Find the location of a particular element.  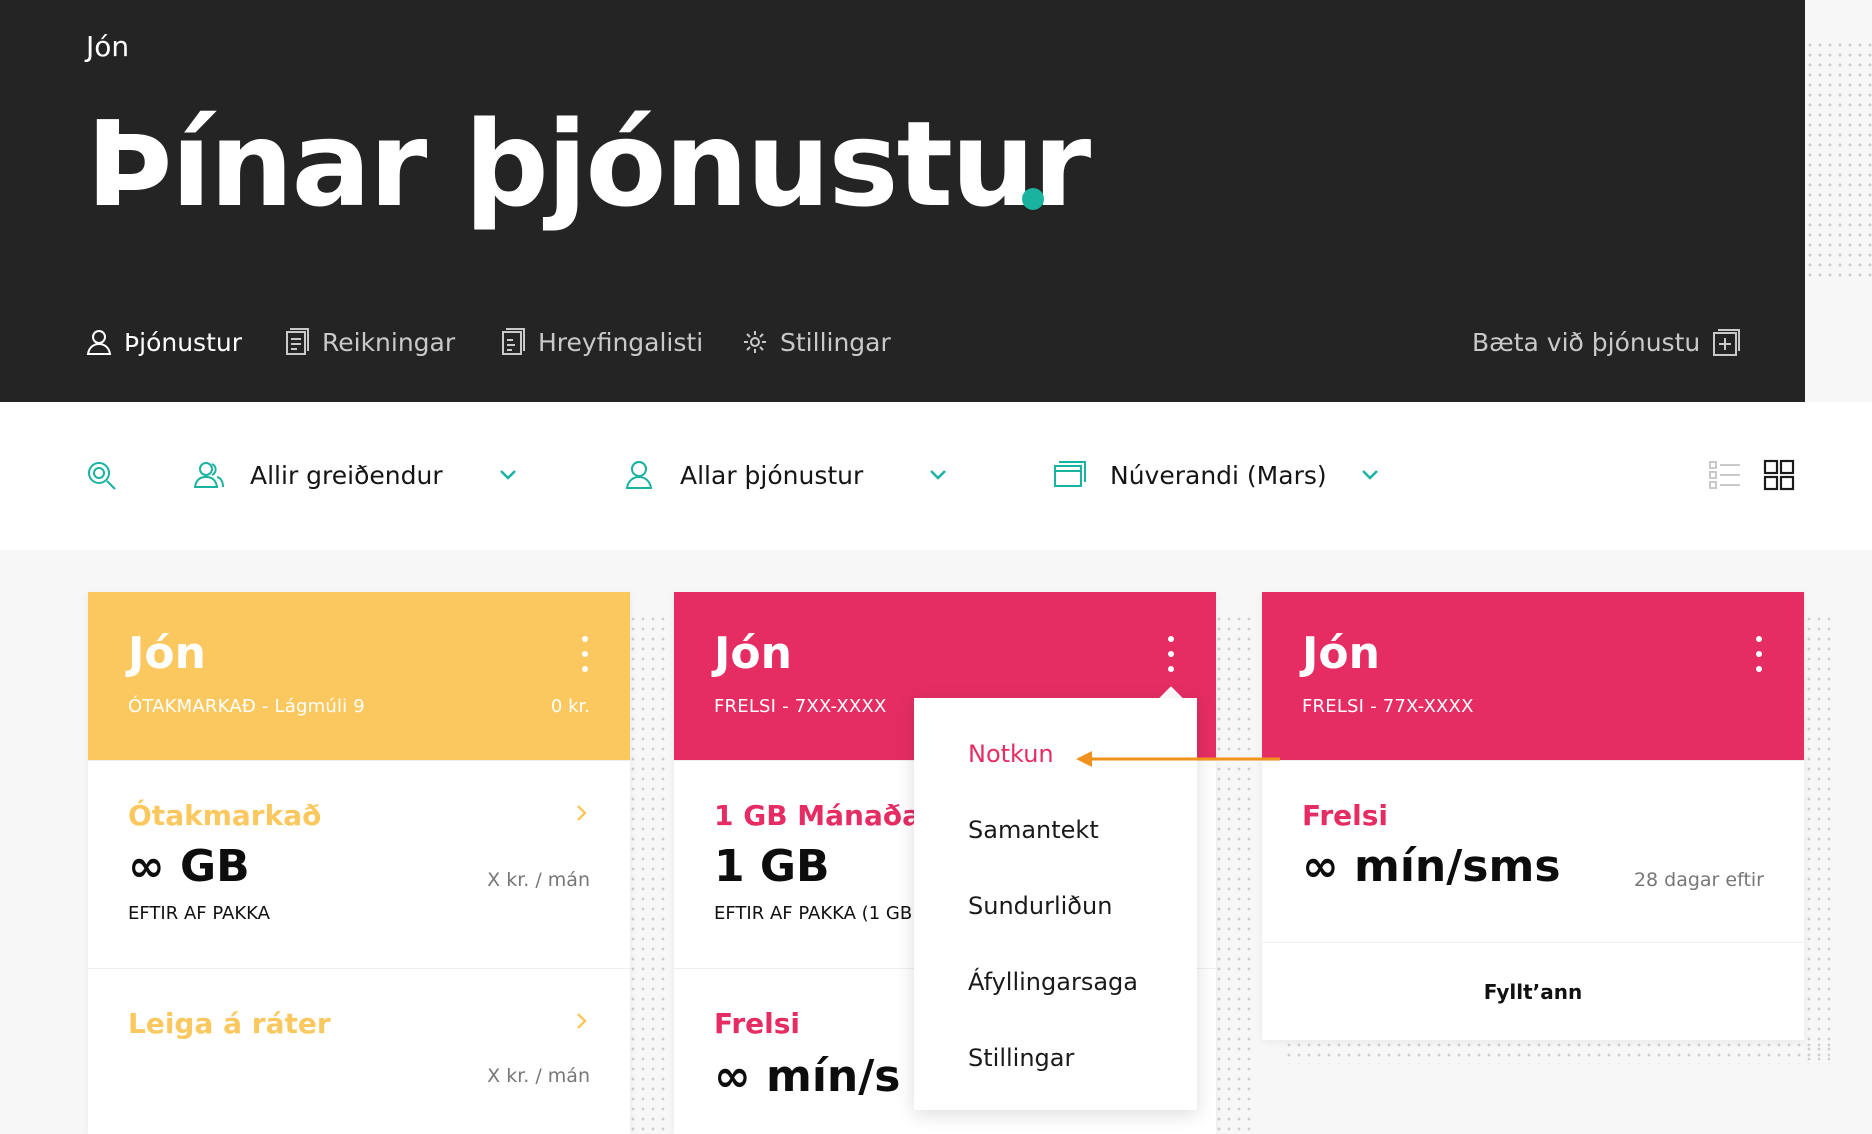

payers-filter: Allir greiðendur is located at coordinates (317, 475).